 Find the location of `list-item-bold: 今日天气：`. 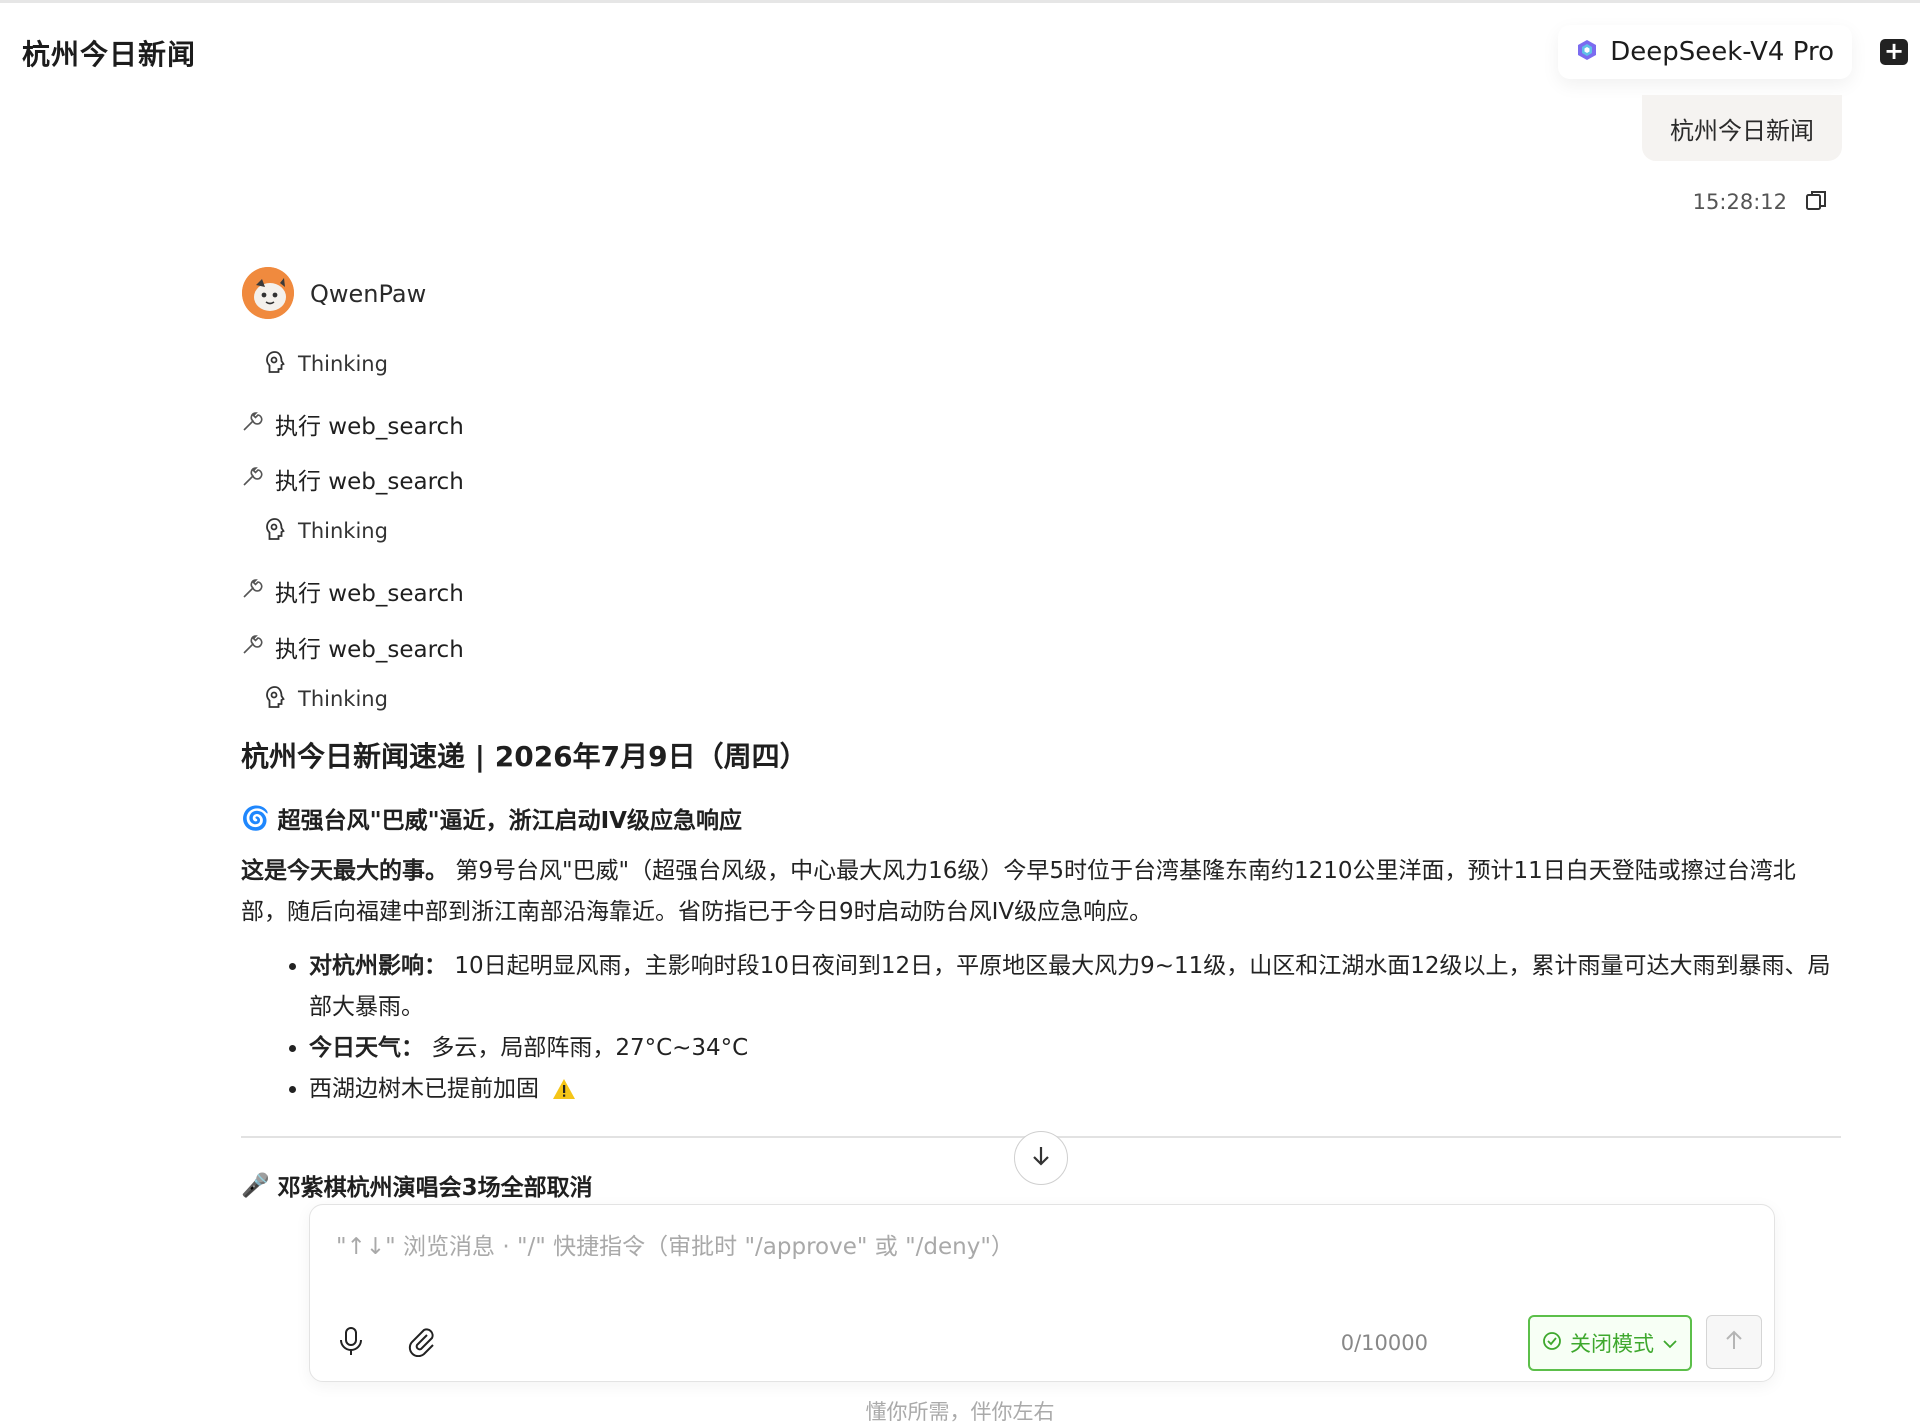

list-item-bold: 今日天气： is located at coordinates (366, 1048).